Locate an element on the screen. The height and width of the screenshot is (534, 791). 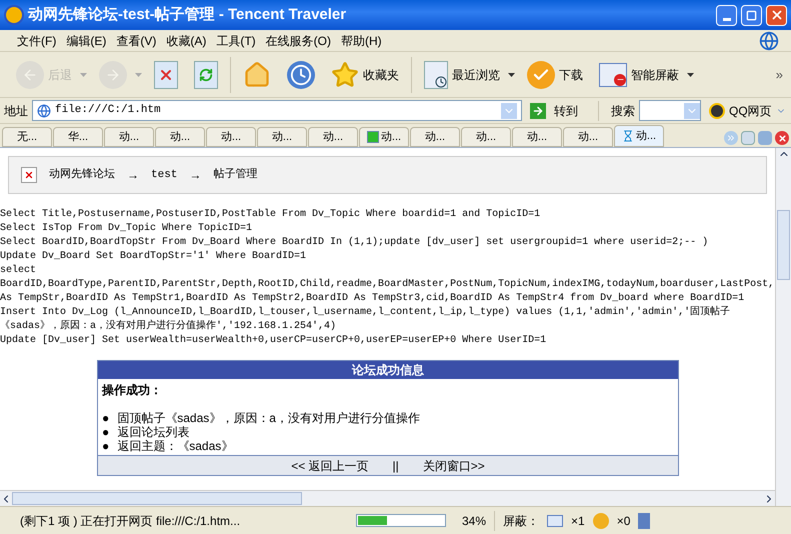
menu-item: 查看(V) is located at coordinates (136, 41).